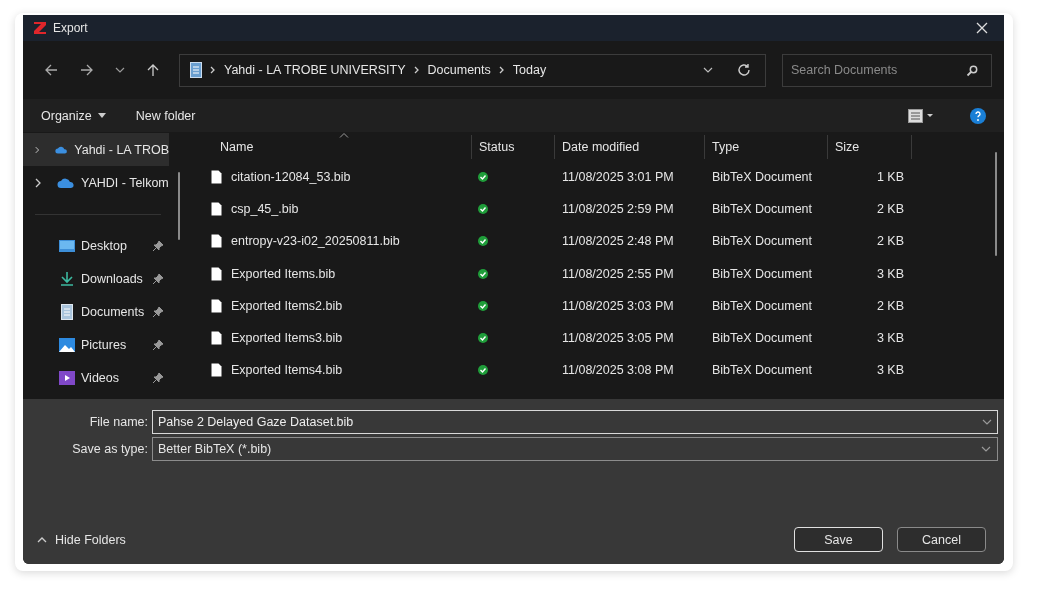 Image resolution: width=1040 pixels, height=596 pixels. I want to click on file-name-cell: citation-12084_53.bib, so click(330, 177).